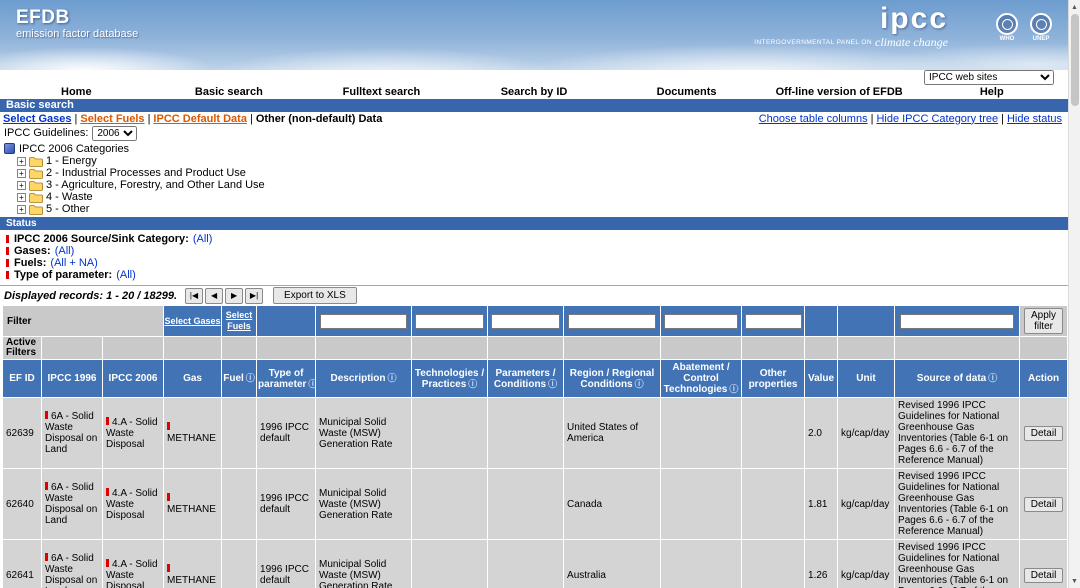 The height and width of the screenshot is (588, 1080). What do you see at coordinates (989, 77) in the screenshot?
I see `ipcc-websites-select: IPCC web sites` at bounding box center [989, 77].